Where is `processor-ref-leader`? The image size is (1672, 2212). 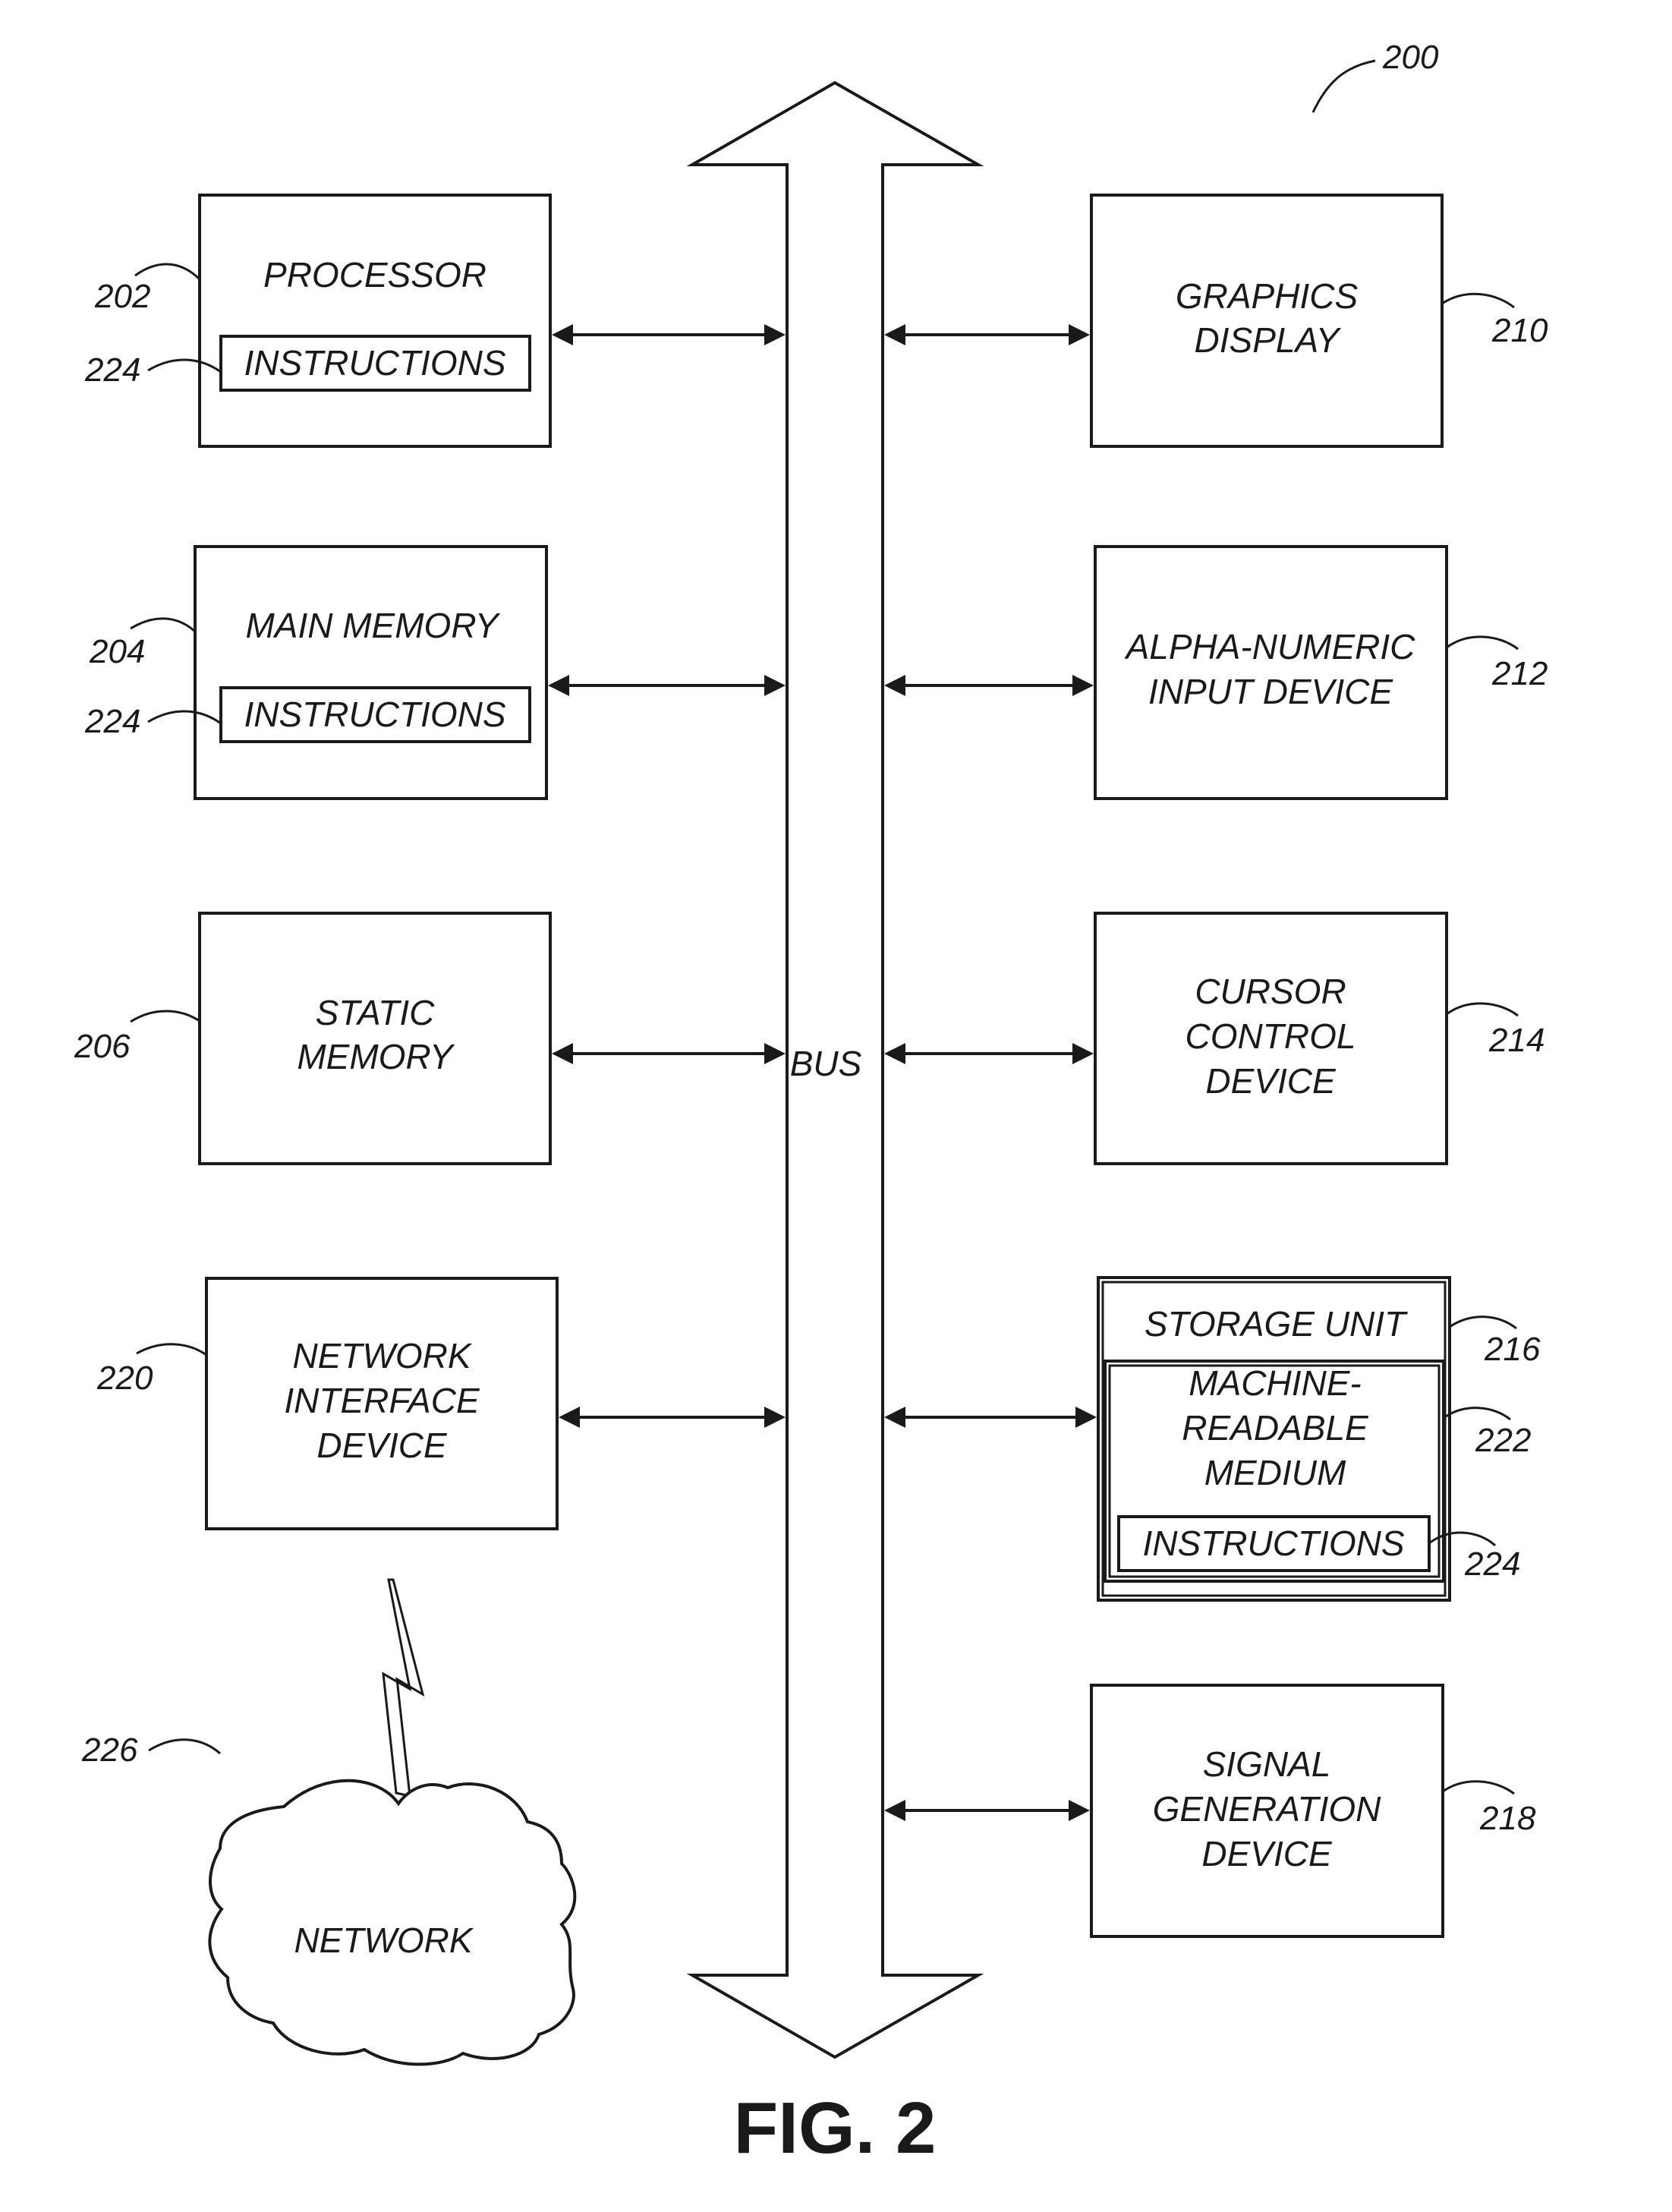 processor-ref-leader is located at coordinates (167, 272).